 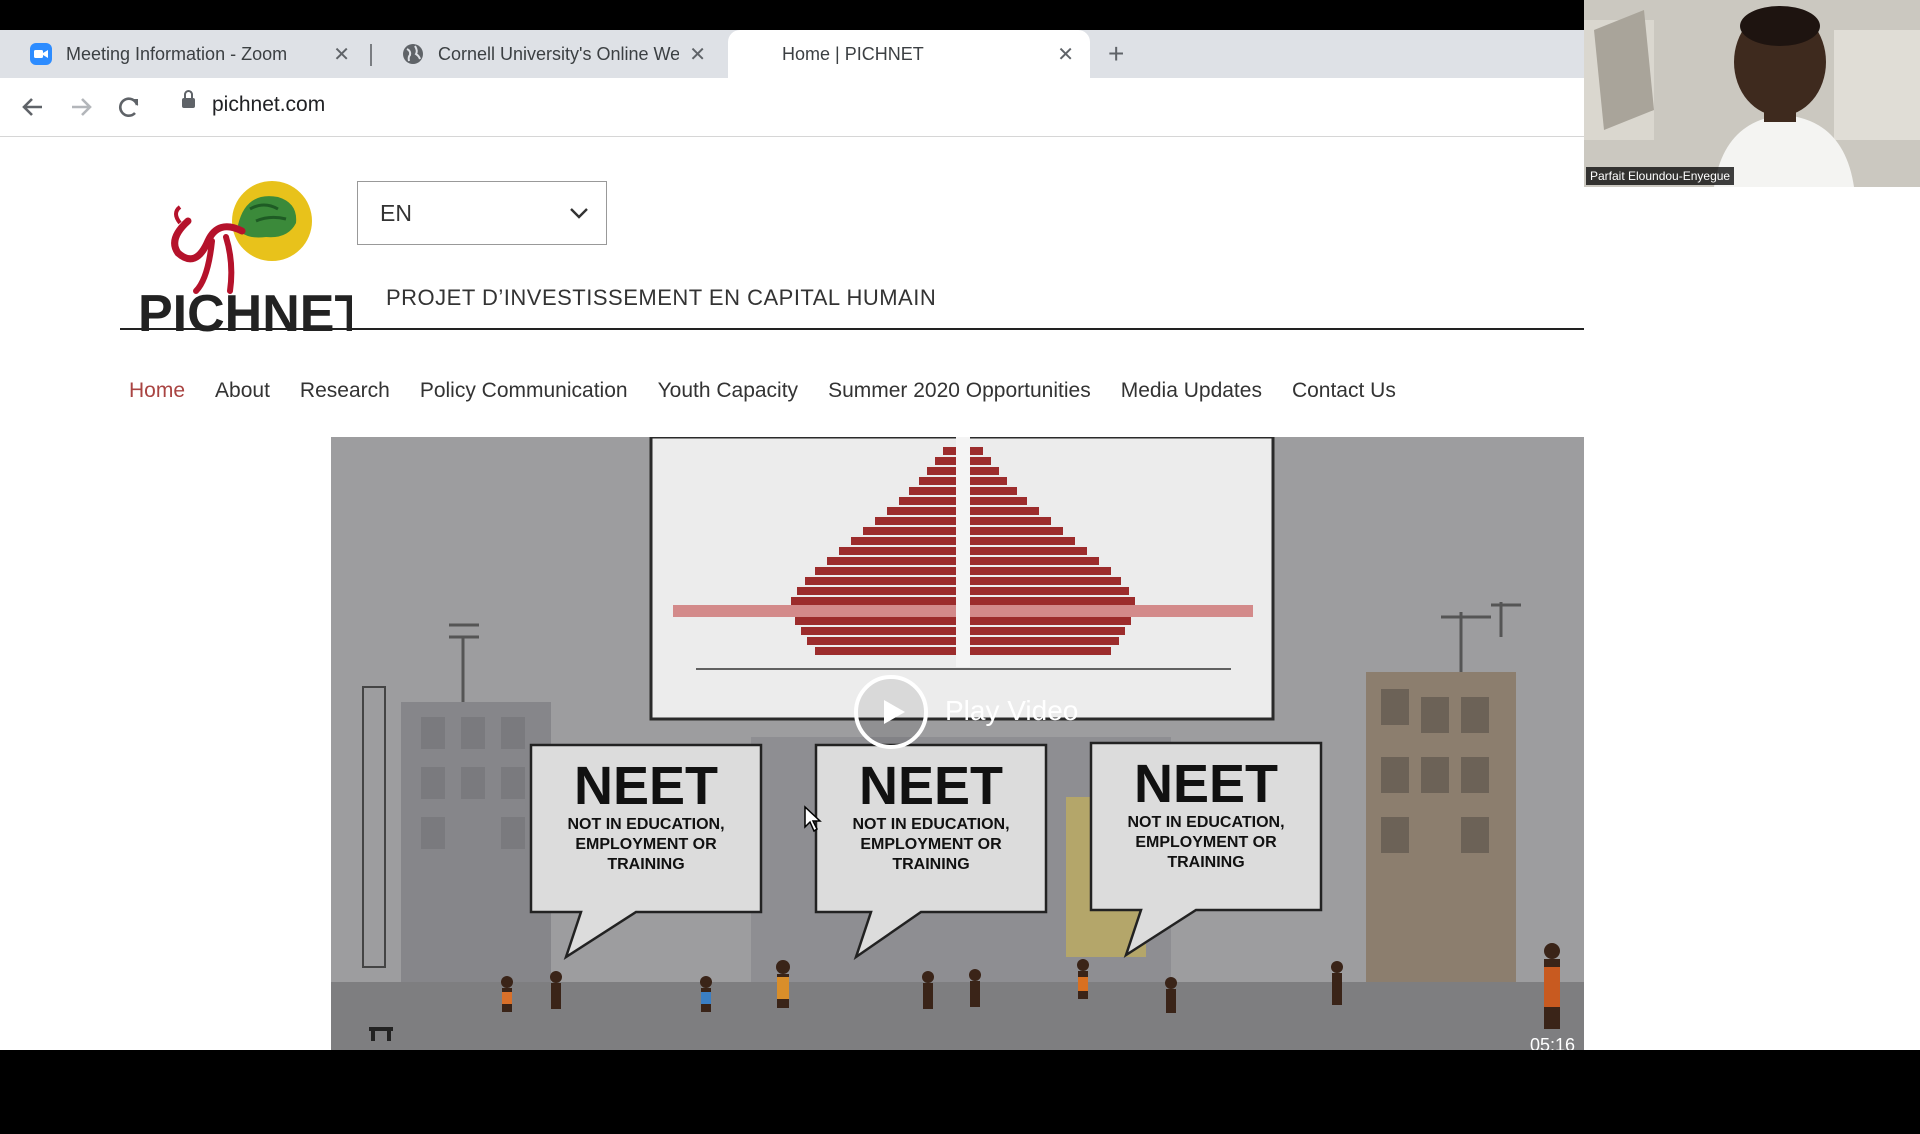 I want to click on address-bar: pichnet.com, so click(x=268, y=105).